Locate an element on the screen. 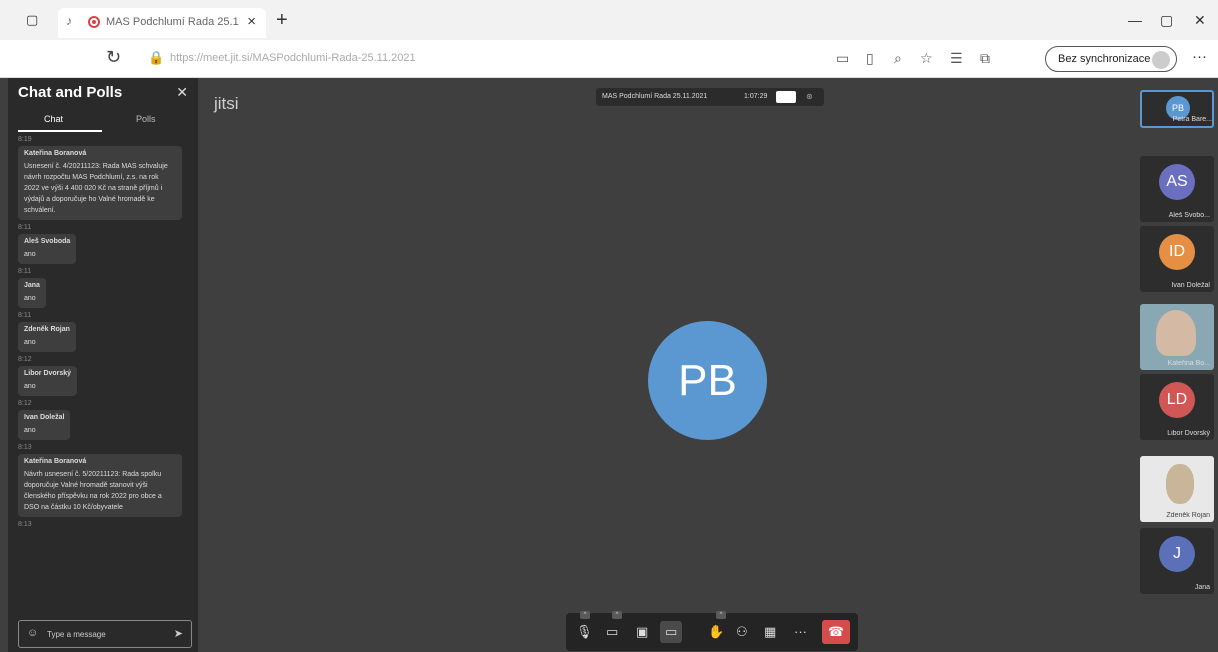 This screenshot has width=1218, height=652. tab-title: MAS Podchlumí Rada 25.1 is located at coordinates (172, 22).